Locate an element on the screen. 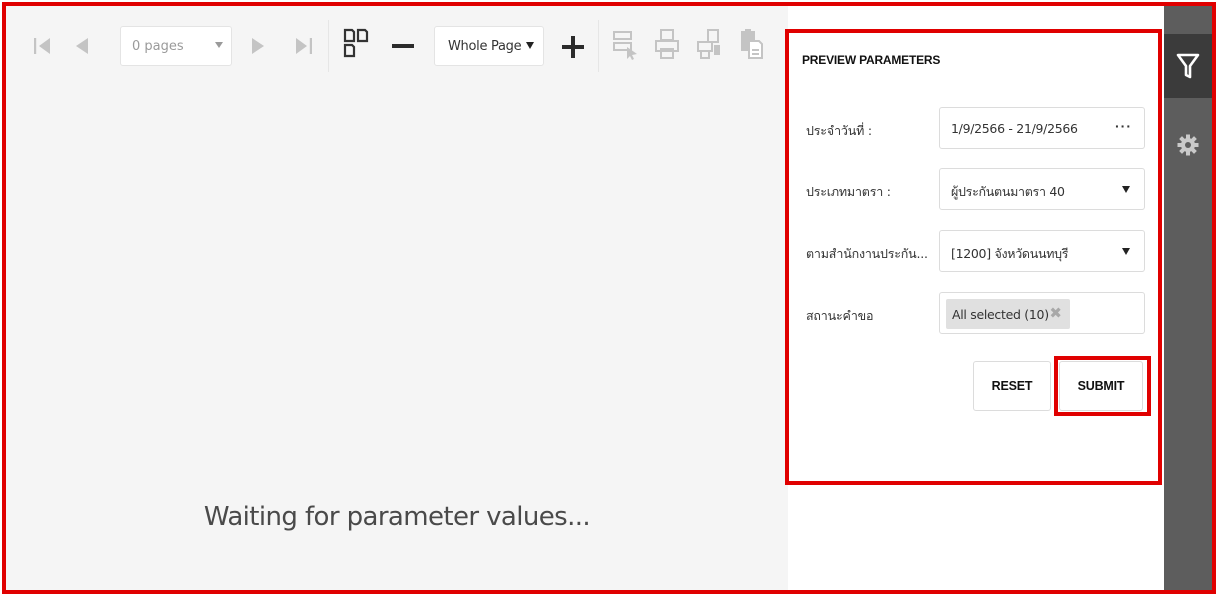  status-tag-box: All selected (10) ✖ is located at coordinates (1042, 313).